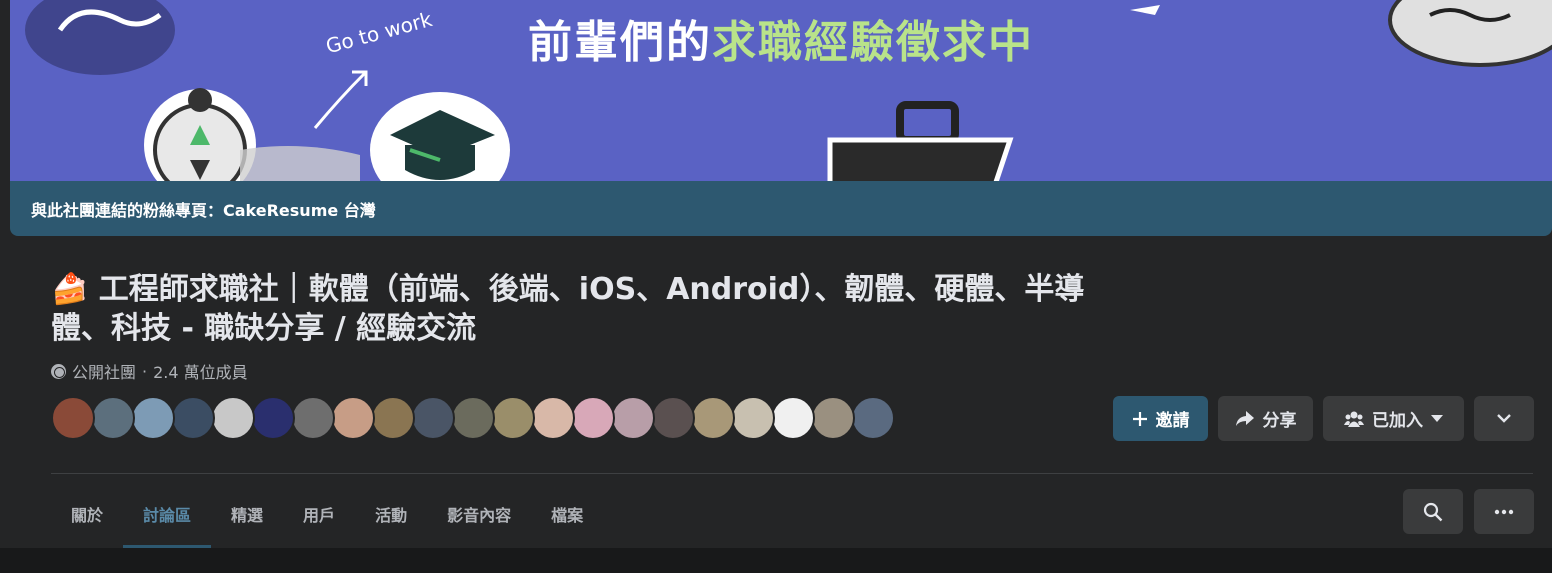 This screenshot has width=1552, height=573. I want to click on group-tabs: 關於 討論區 精選 用戶 活動 影音內容 檔案, so click(327, 514).